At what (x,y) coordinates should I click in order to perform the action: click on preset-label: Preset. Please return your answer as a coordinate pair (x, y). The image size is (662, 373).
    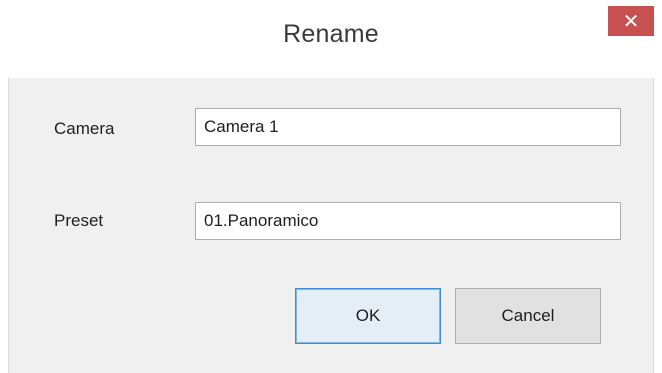
    Looking at the image, I should click on (79, 220).